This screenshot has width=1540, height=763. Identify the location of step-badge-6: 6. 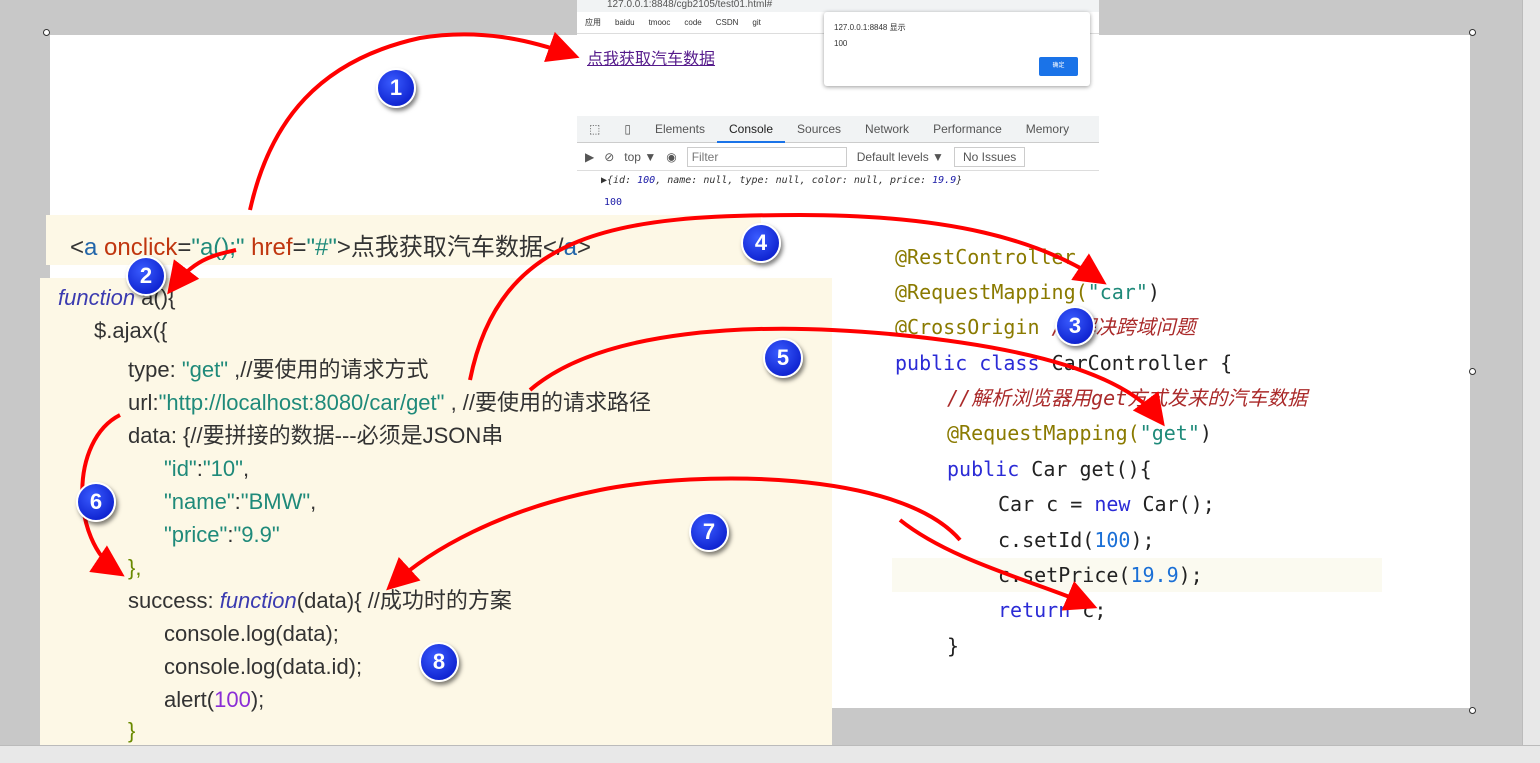
(96, 502).